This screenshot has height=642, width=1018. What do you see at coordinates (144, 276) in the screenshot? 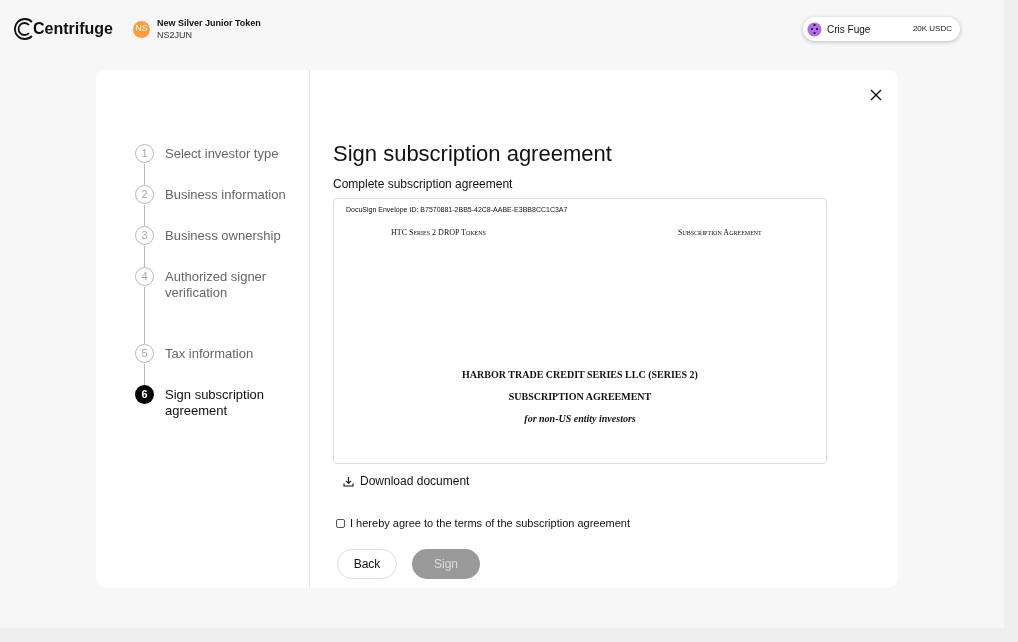
I see `step-number: 4` at bounding box center [144, 276].